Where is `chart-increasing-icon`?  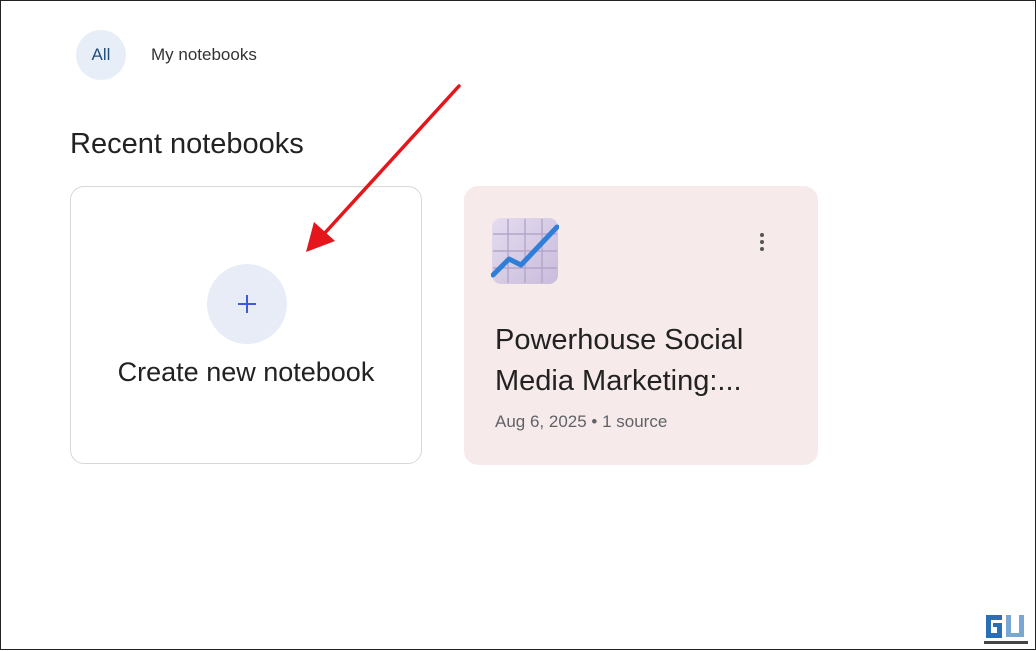 chart-increasing-icon is located at coordinates (525, 251).